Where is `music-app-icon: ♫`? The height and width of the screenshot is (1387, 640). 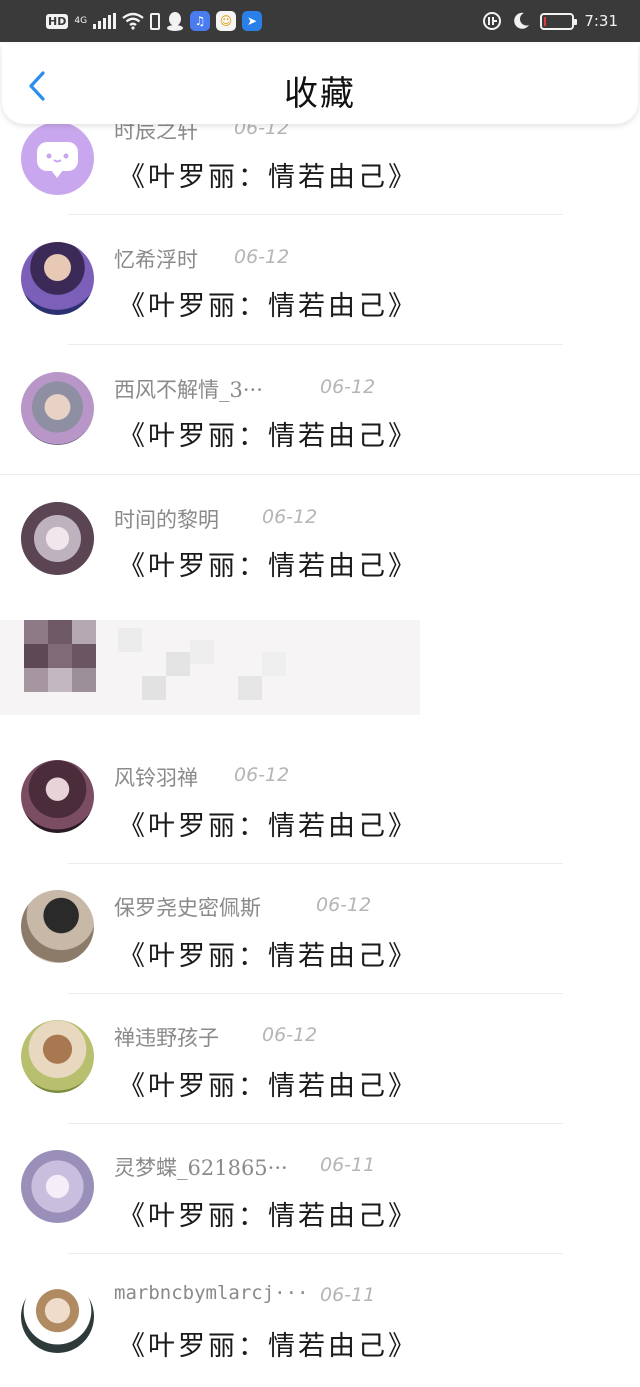 music-app-icon: ♫ is located at coordinates (200, 21).